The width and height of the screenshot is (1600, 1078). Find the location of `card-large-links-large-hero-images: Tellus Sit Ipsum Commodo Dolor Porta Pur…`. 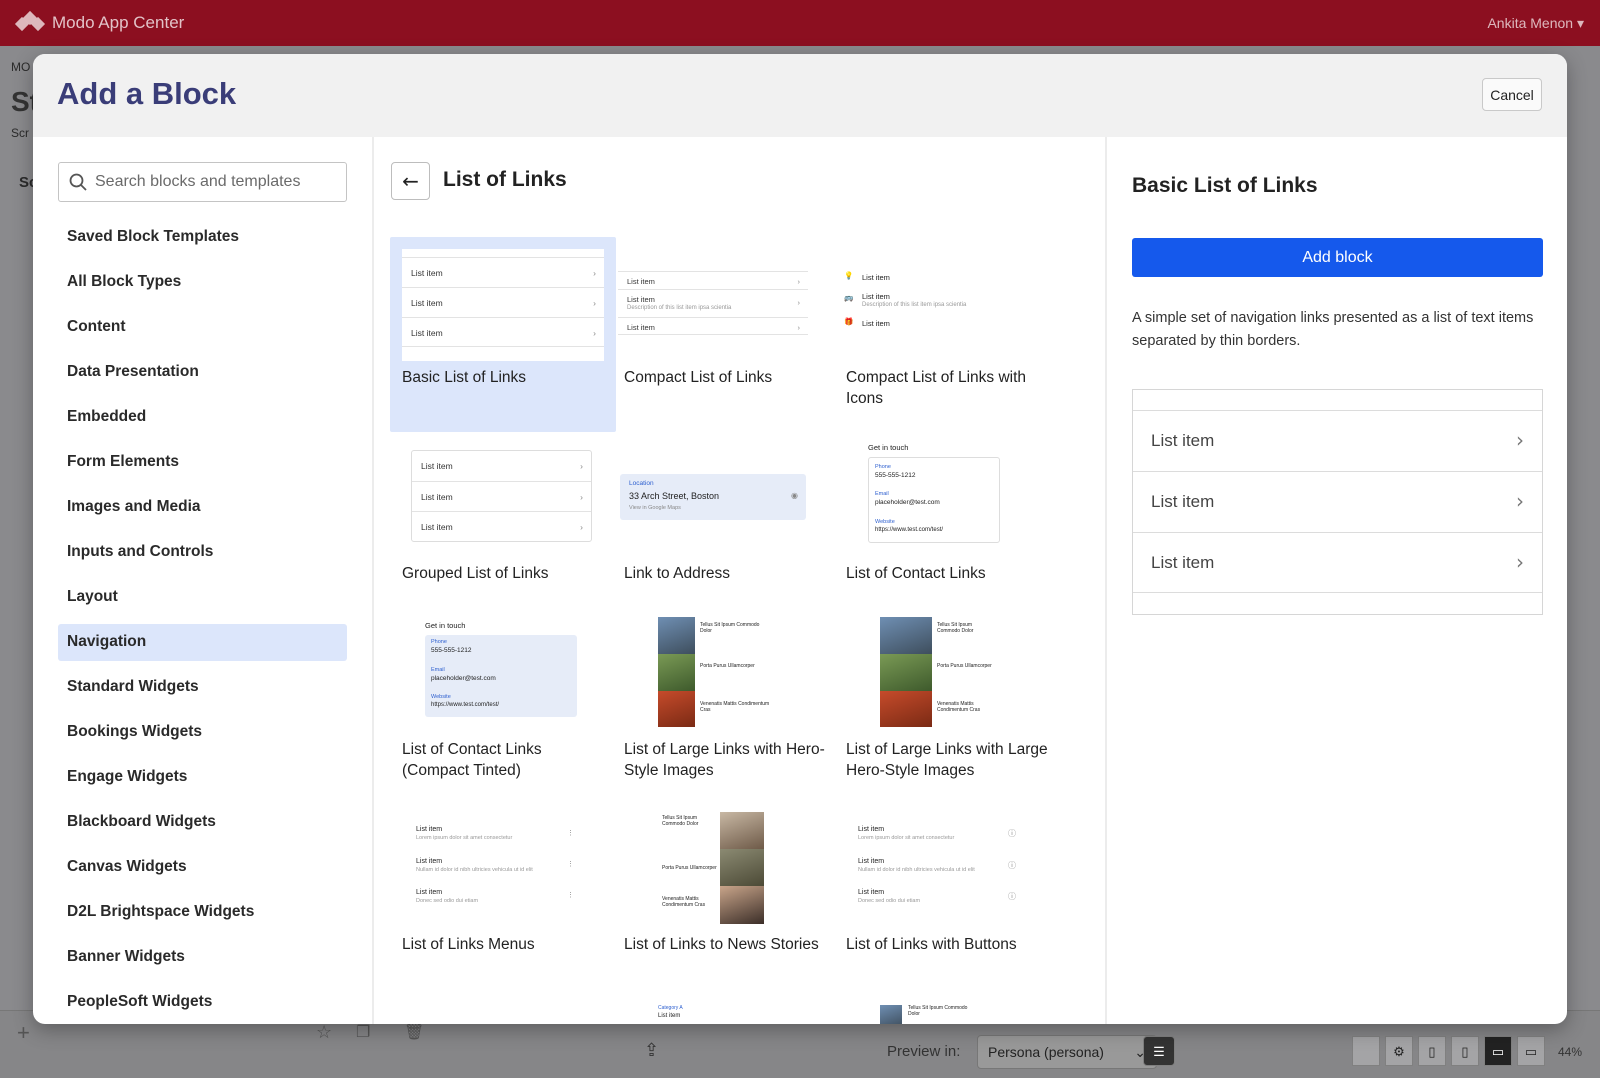

card-large-links-large-hero-images: Tellus Sit Ipsum Commodo Dolor Porta Pur… is located at coordinates (947, 714).